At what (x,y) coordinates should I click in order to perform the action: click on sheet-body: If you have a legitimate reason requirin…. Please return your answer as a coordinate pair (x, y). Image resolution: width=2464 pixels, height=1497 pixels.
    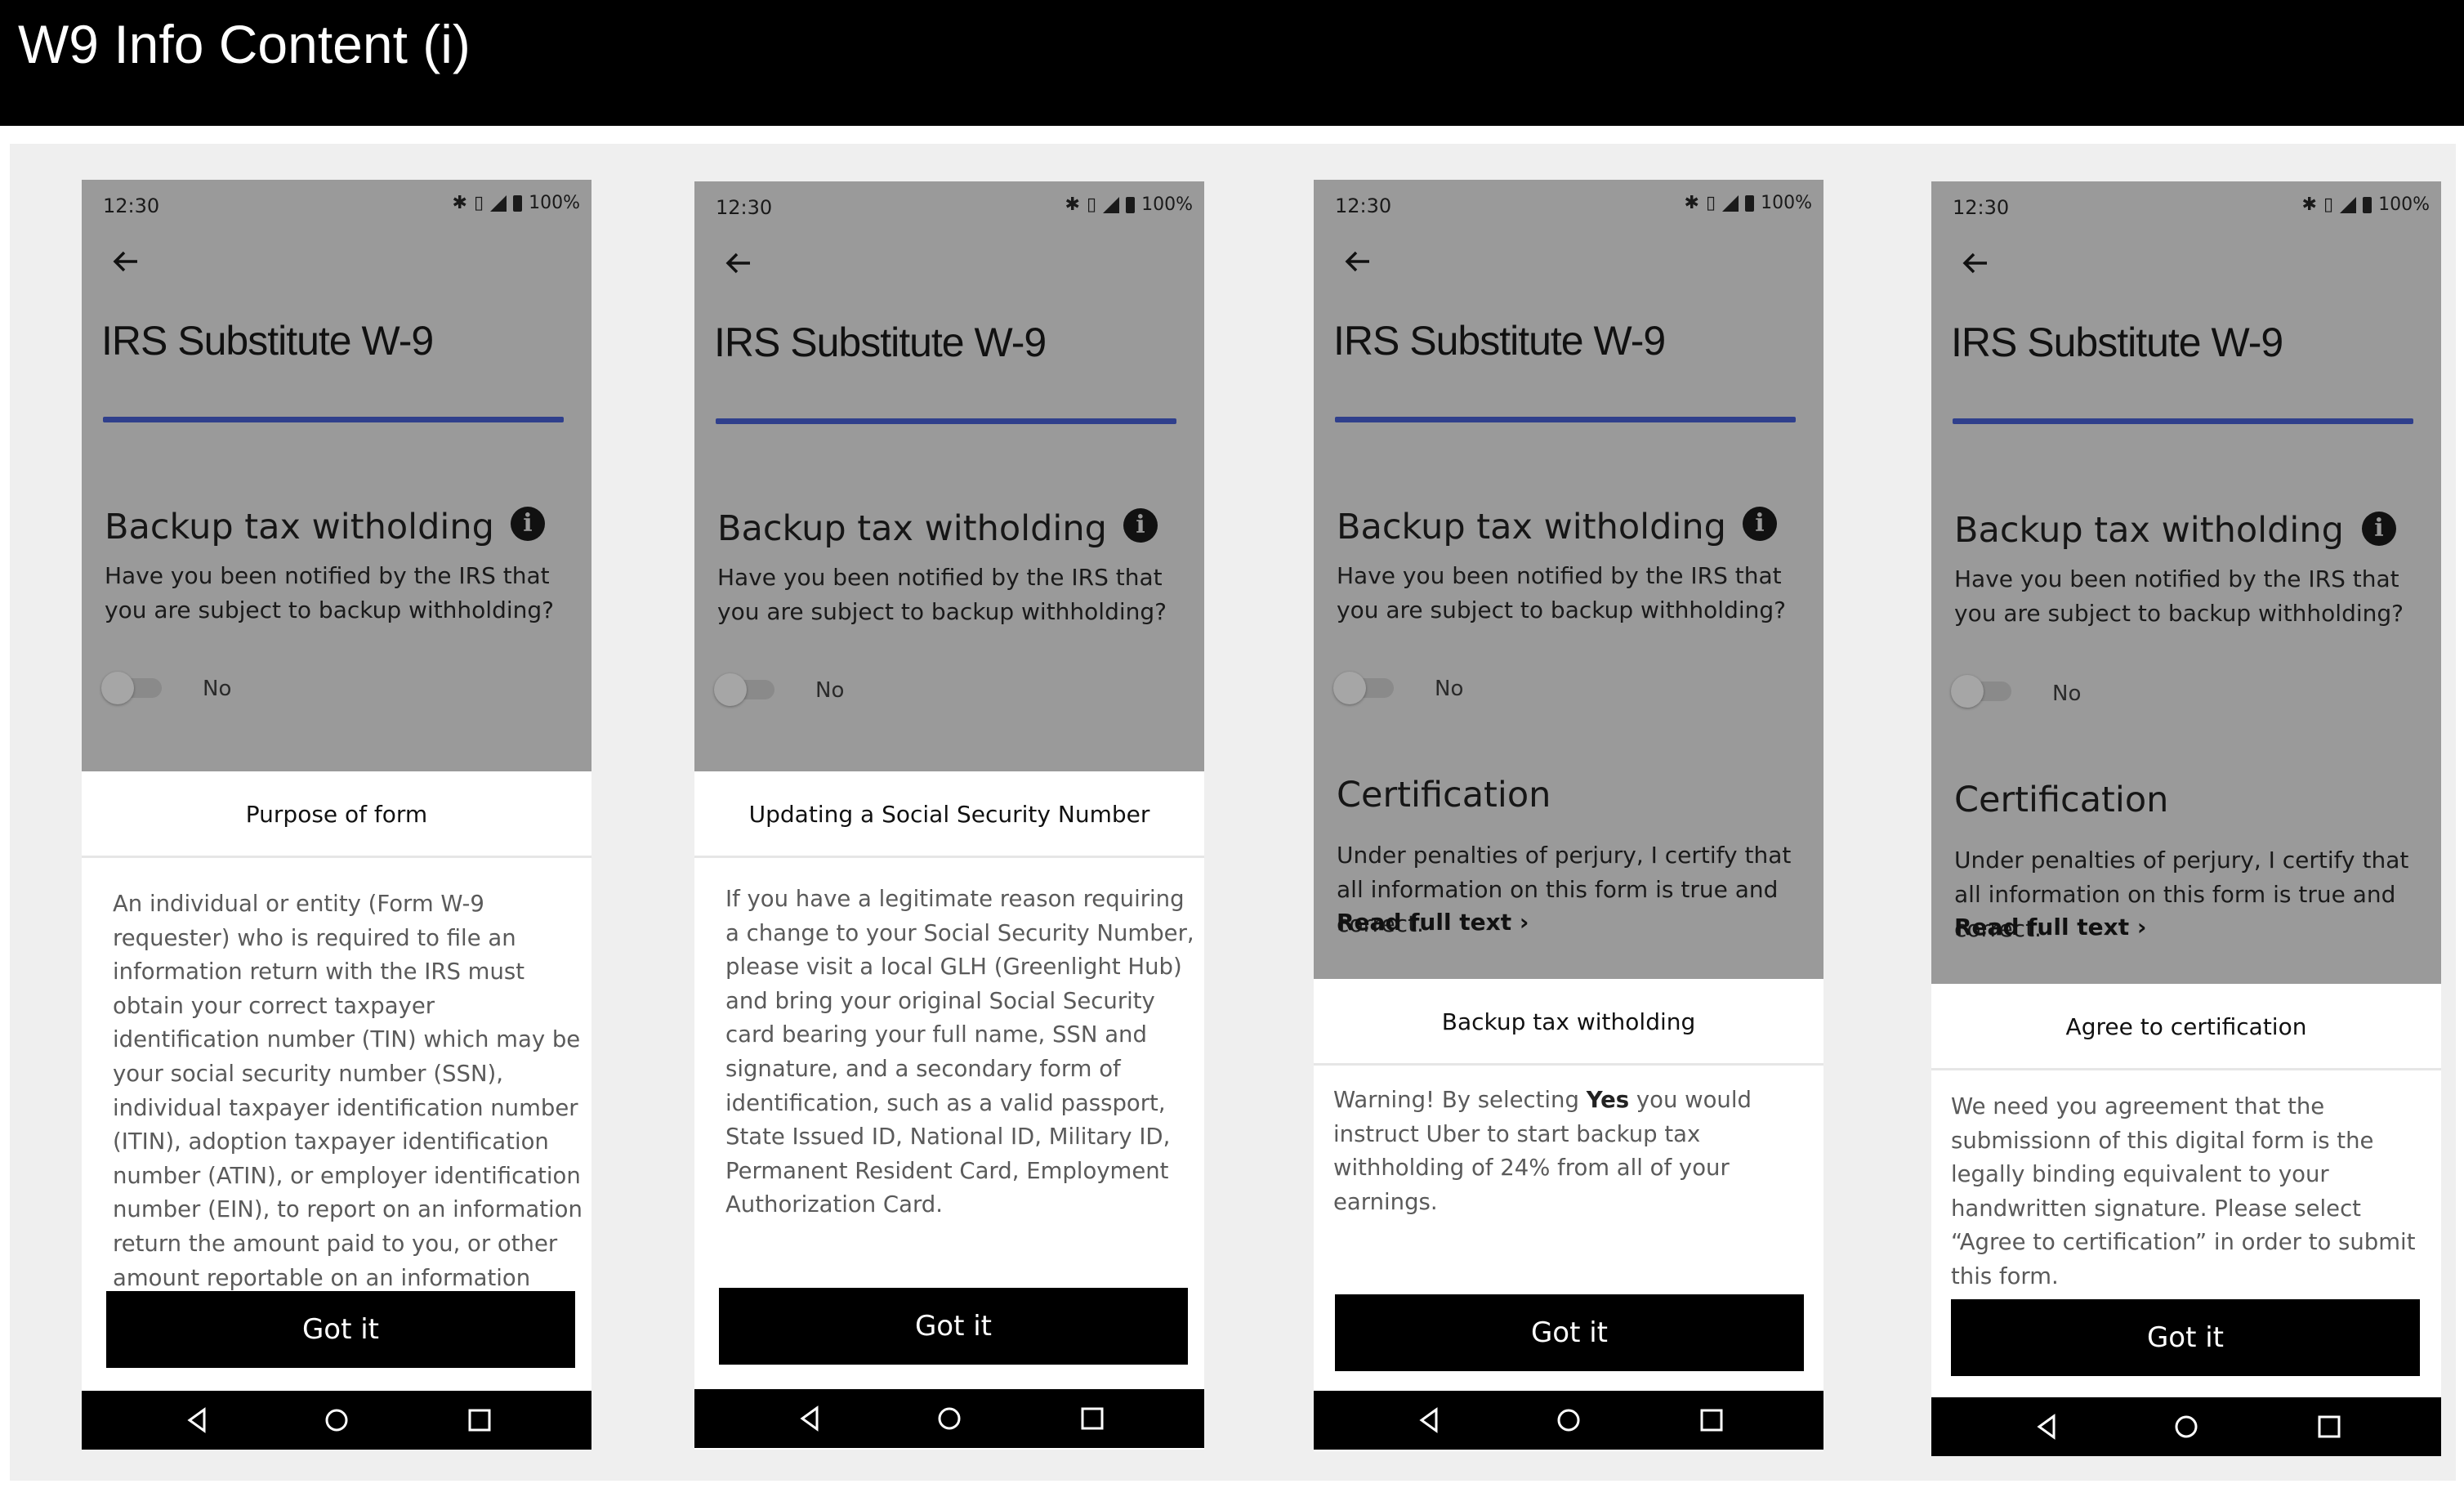
    Looking at the image, I should click on (949, 1052).